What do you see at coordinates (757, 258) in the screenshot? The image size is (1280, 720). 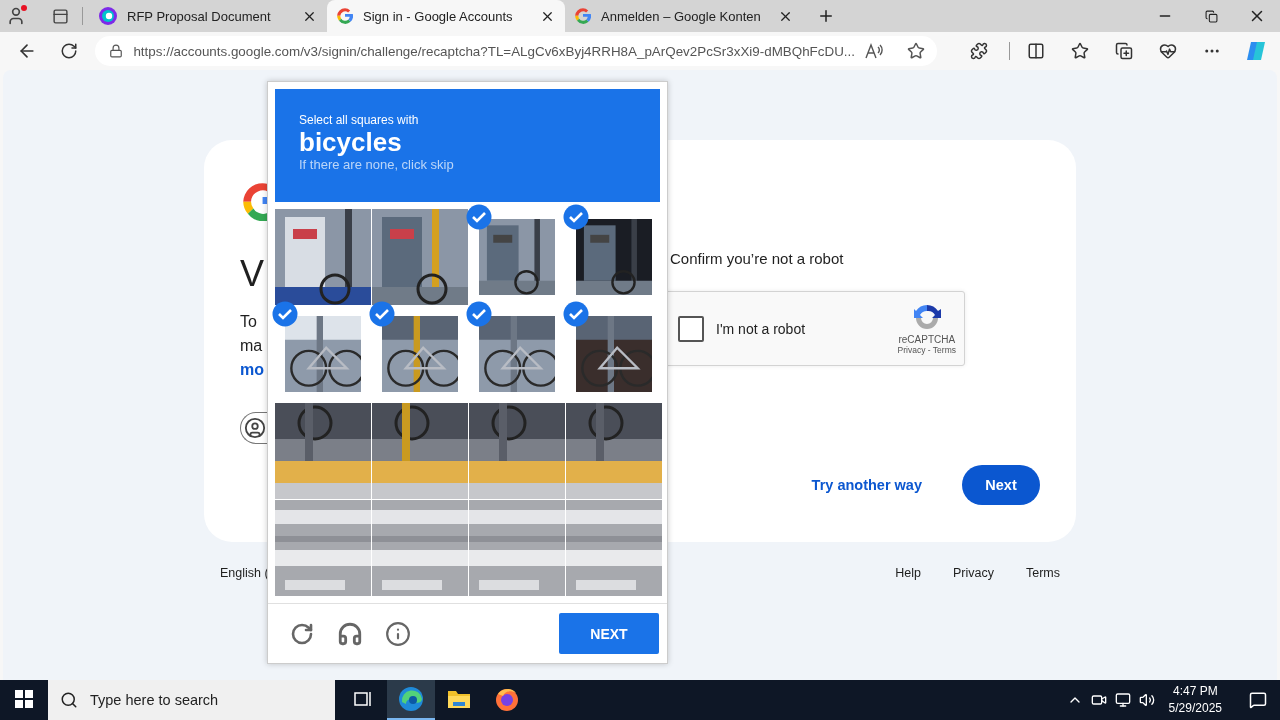 I see `instruction-text: Confirm you’re not a robot` at bounding box center [757, 258].